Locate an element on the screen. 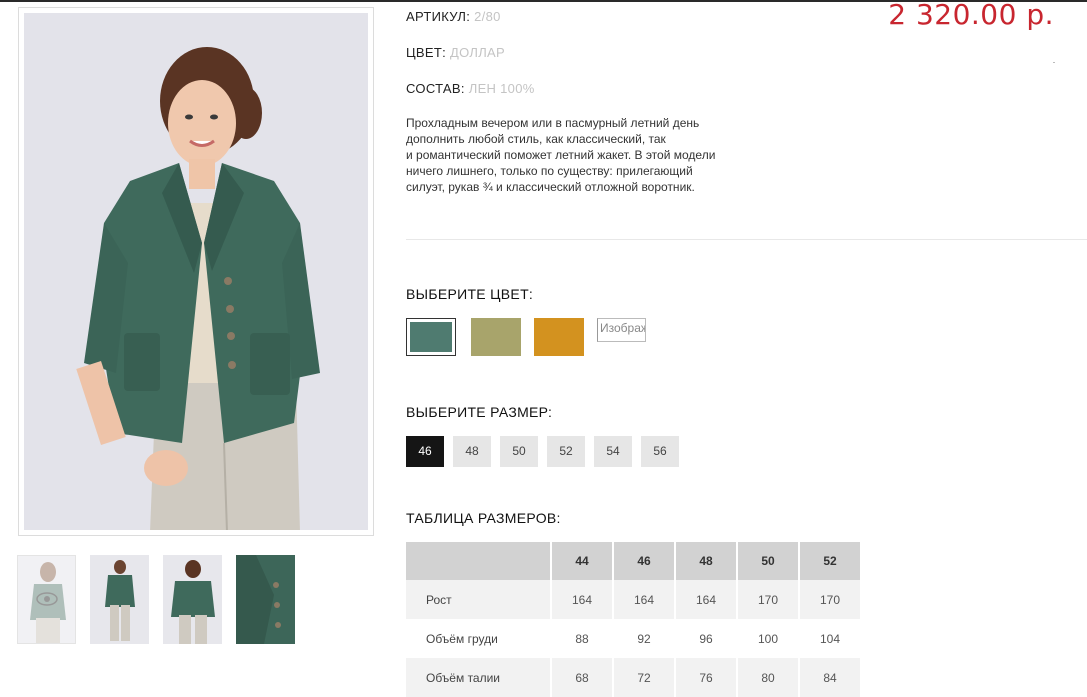 The height and width of the screenshot is (697, 1087). header-blank is located at coordinates (479, 561).